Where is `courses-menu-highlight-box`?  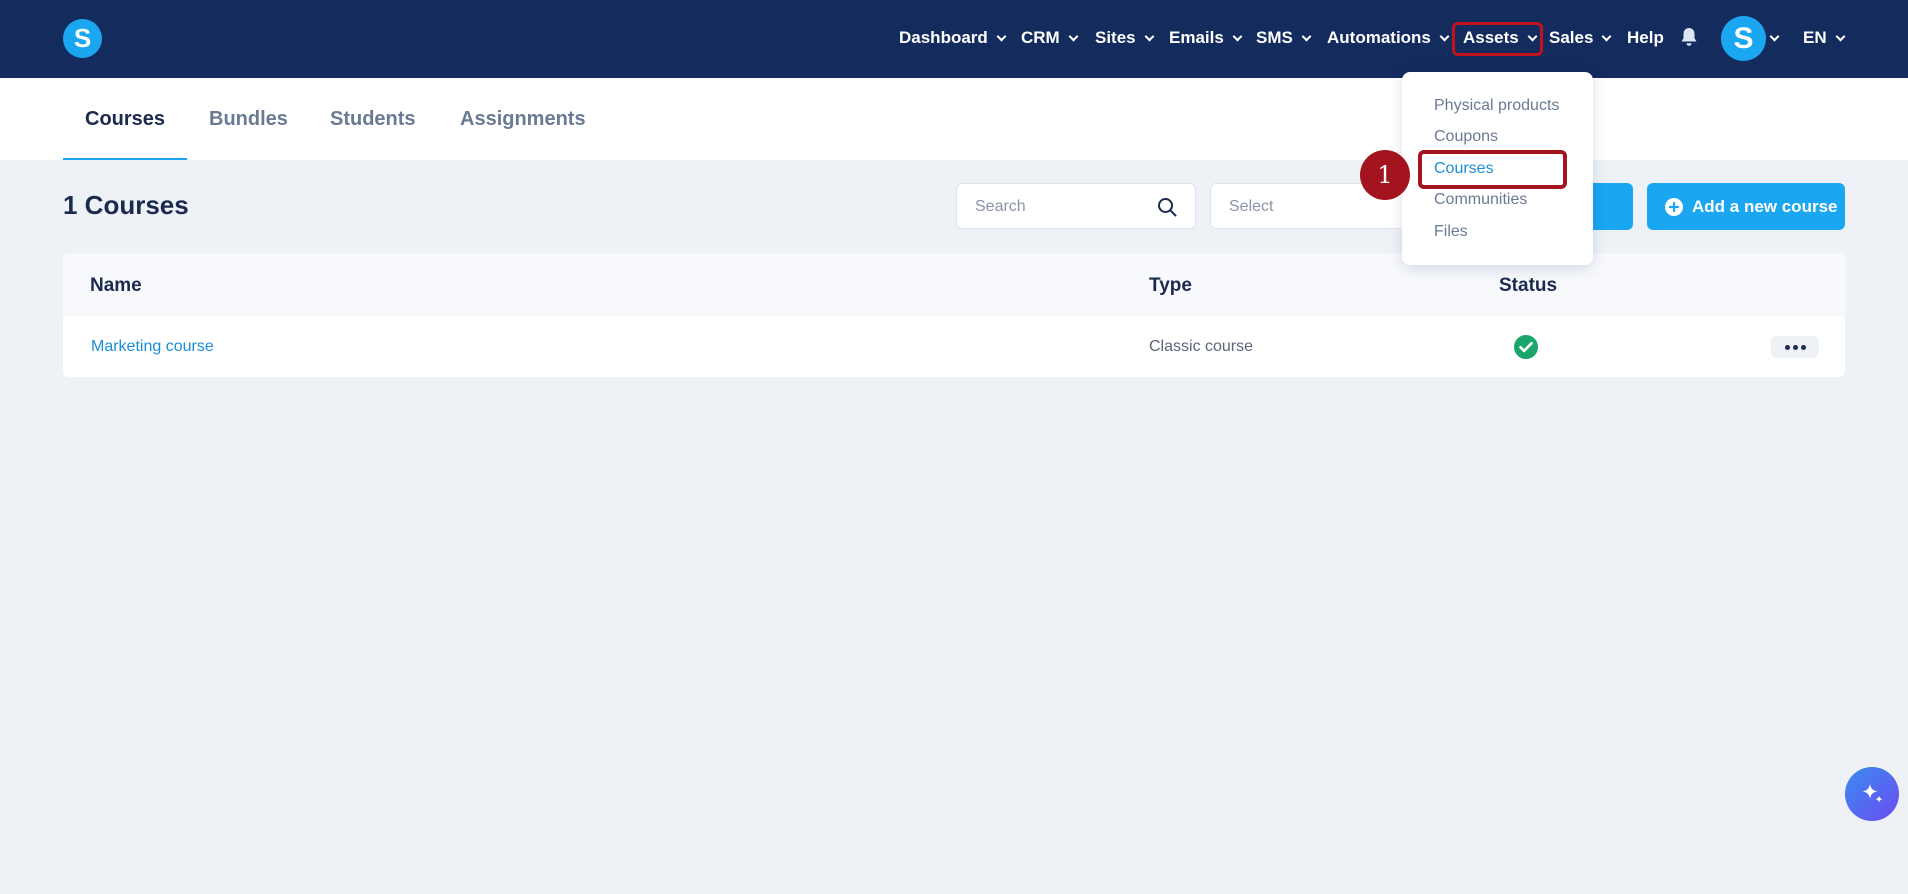 courses-menu-highlight-box is located at coordinates (1492, 169).